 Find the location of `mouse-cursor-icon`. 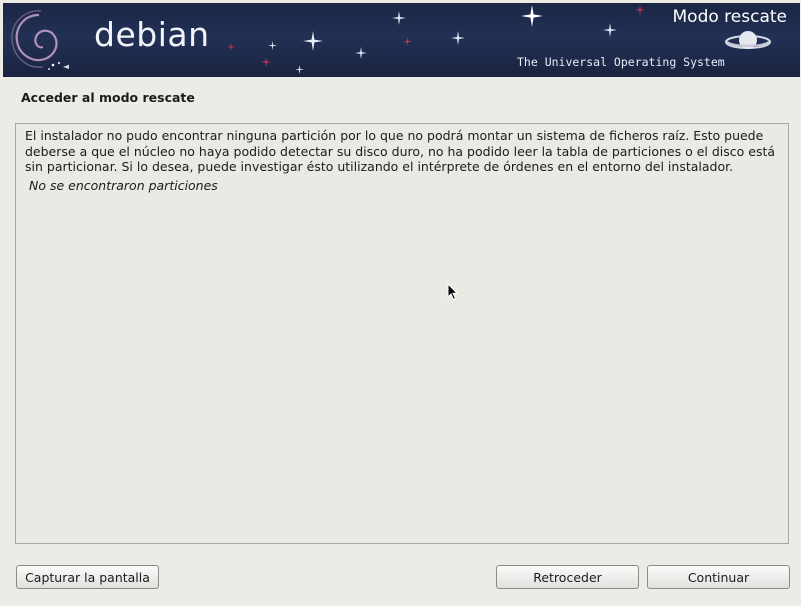

mouse-cursor-icon is located at coordinates (453, 292).